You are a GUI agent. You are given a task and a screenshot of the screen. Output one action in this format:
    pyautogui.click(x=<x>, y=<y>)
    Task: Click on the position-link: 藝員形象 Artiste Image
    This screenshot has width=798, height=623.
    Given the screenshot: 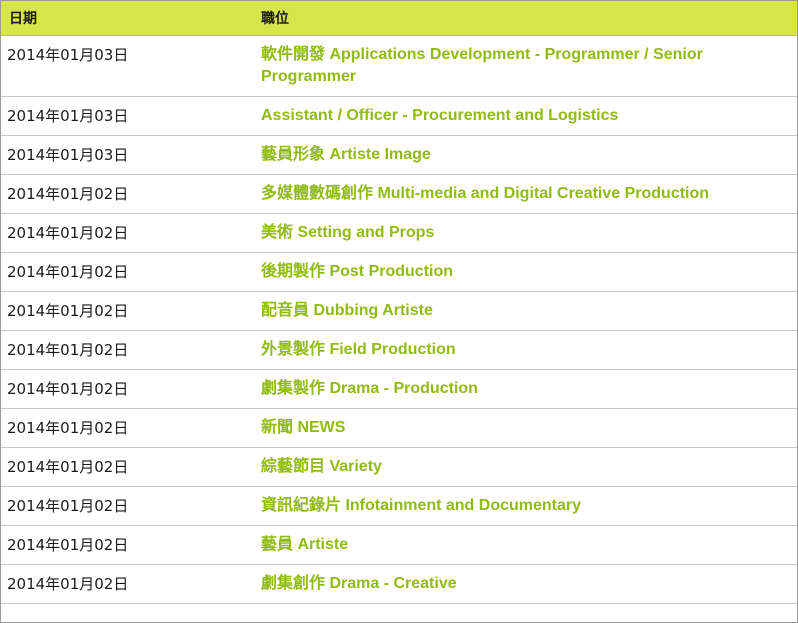 What is the action you would take?
    pyautogui.click(x=346, y=155)
    